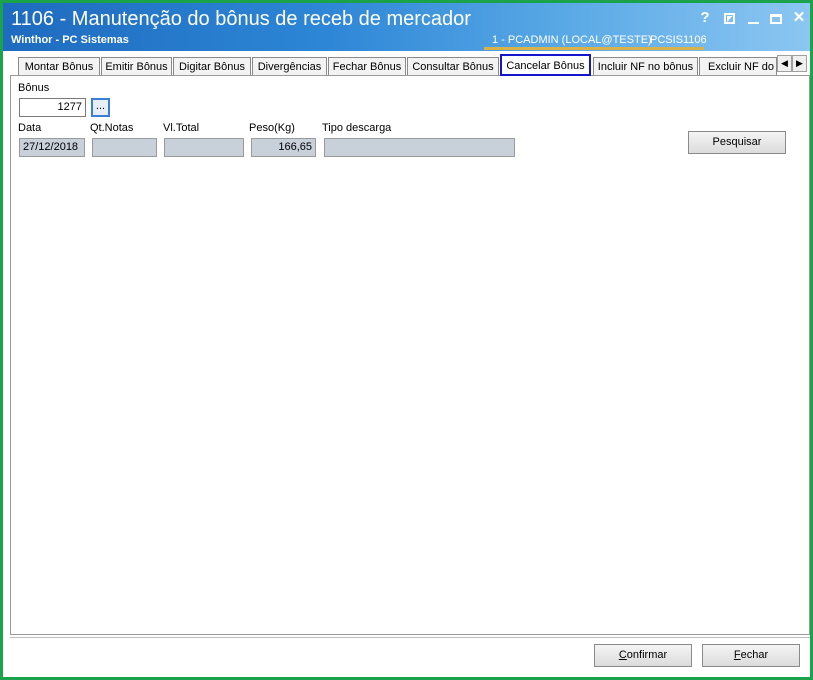 The height and width of the screenshot is (680, 813). Describe the element at coordinates (124, 147) in the screenshot. I see `qt-notas-field` at that location.